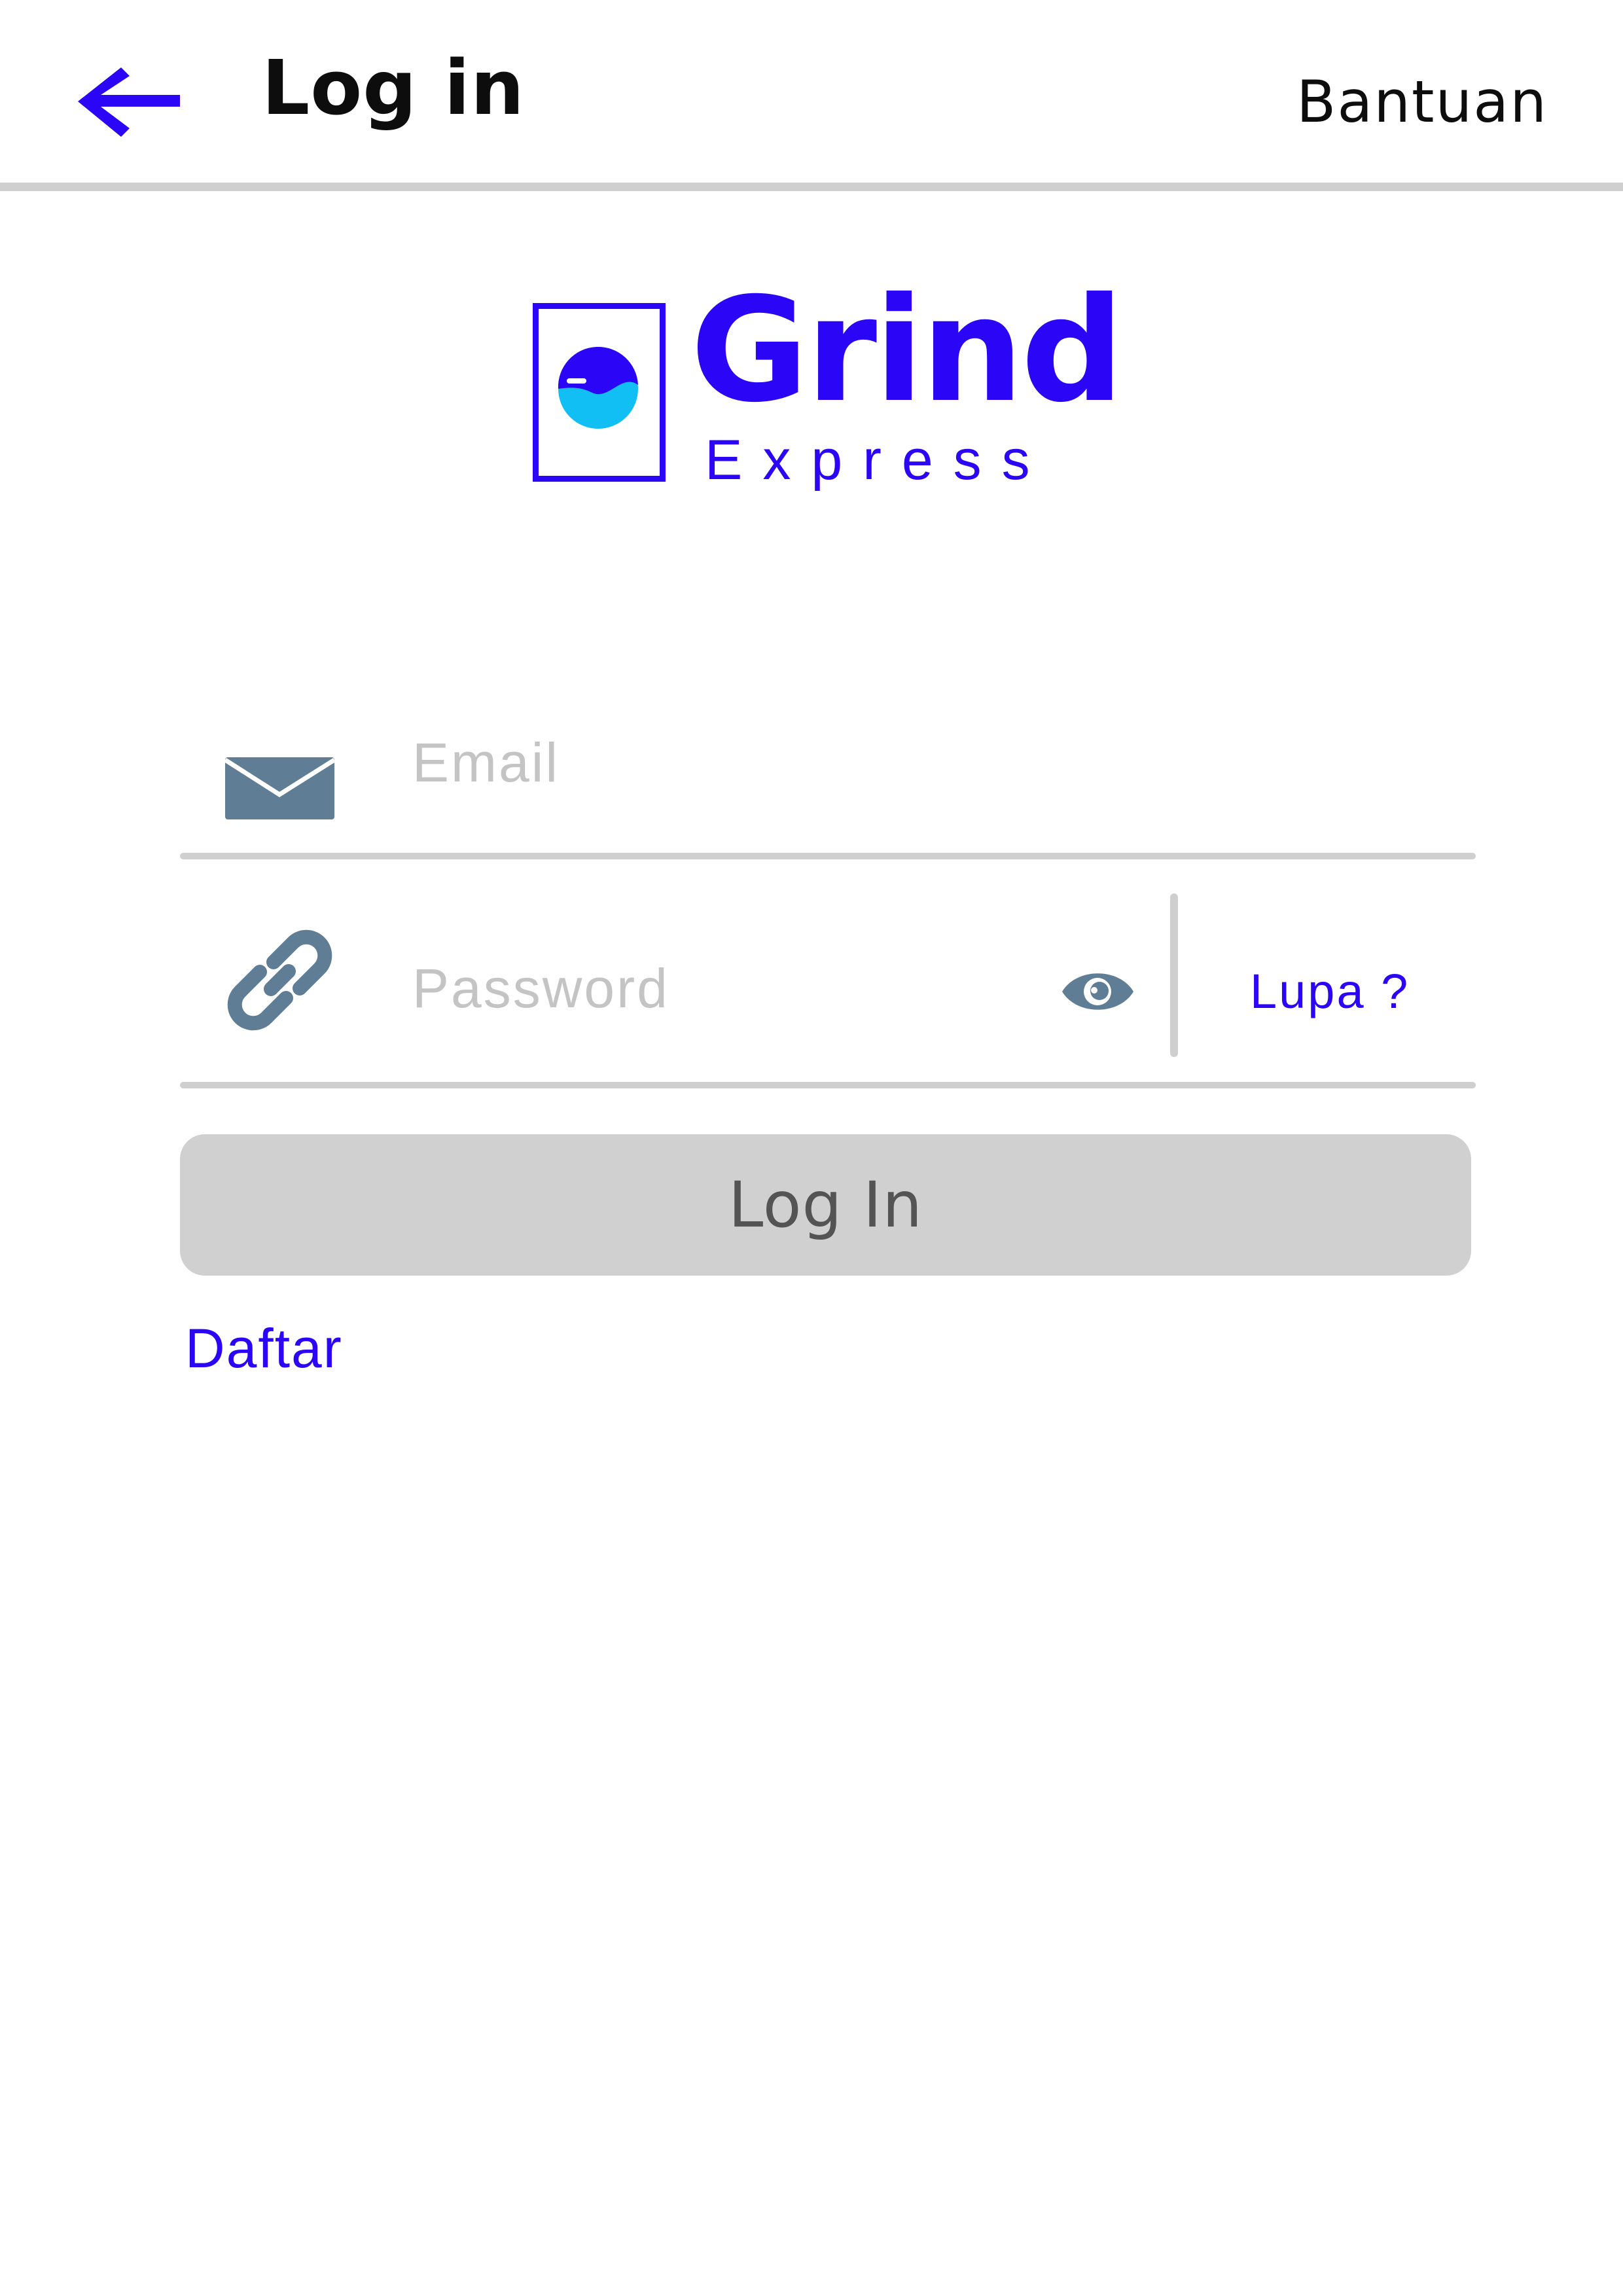 The height and width of the screenshot is (2296, 1623). Describe the element at coordinates (264, 1348) in the screenshot. I see `register-link: Daftar` at that location.